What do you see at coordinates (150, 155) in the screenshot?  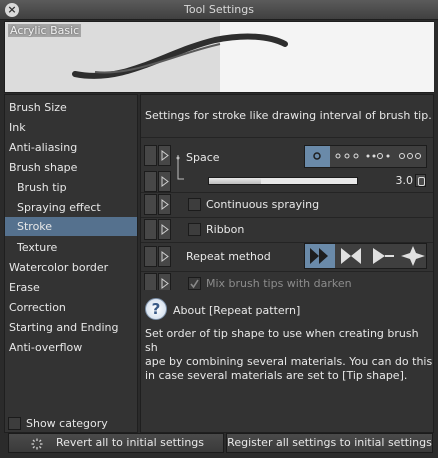 I see `lock-toggle-space` at bounding box center [150, 155].